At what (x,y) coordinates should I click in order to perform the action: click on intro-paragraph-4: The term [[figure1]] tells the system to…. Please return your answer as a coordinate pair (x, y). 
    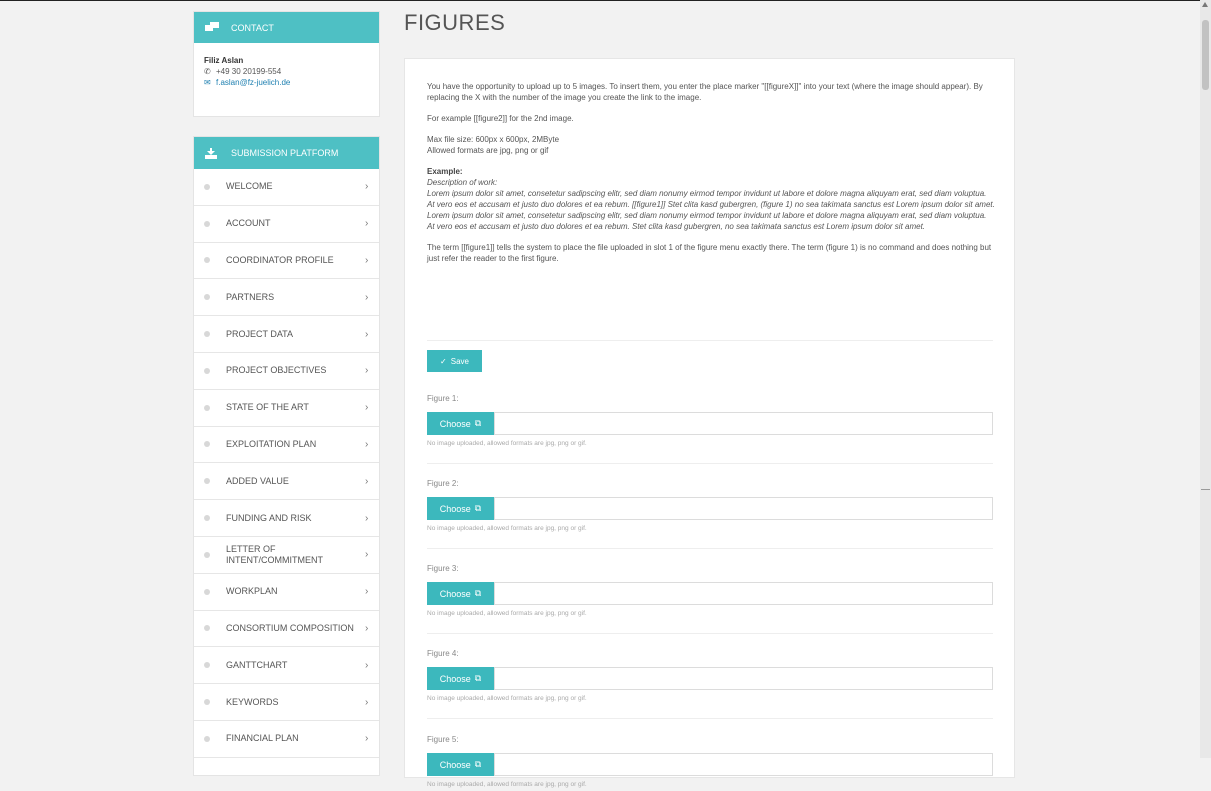
    Looking at the image, I should click on (709, 253).